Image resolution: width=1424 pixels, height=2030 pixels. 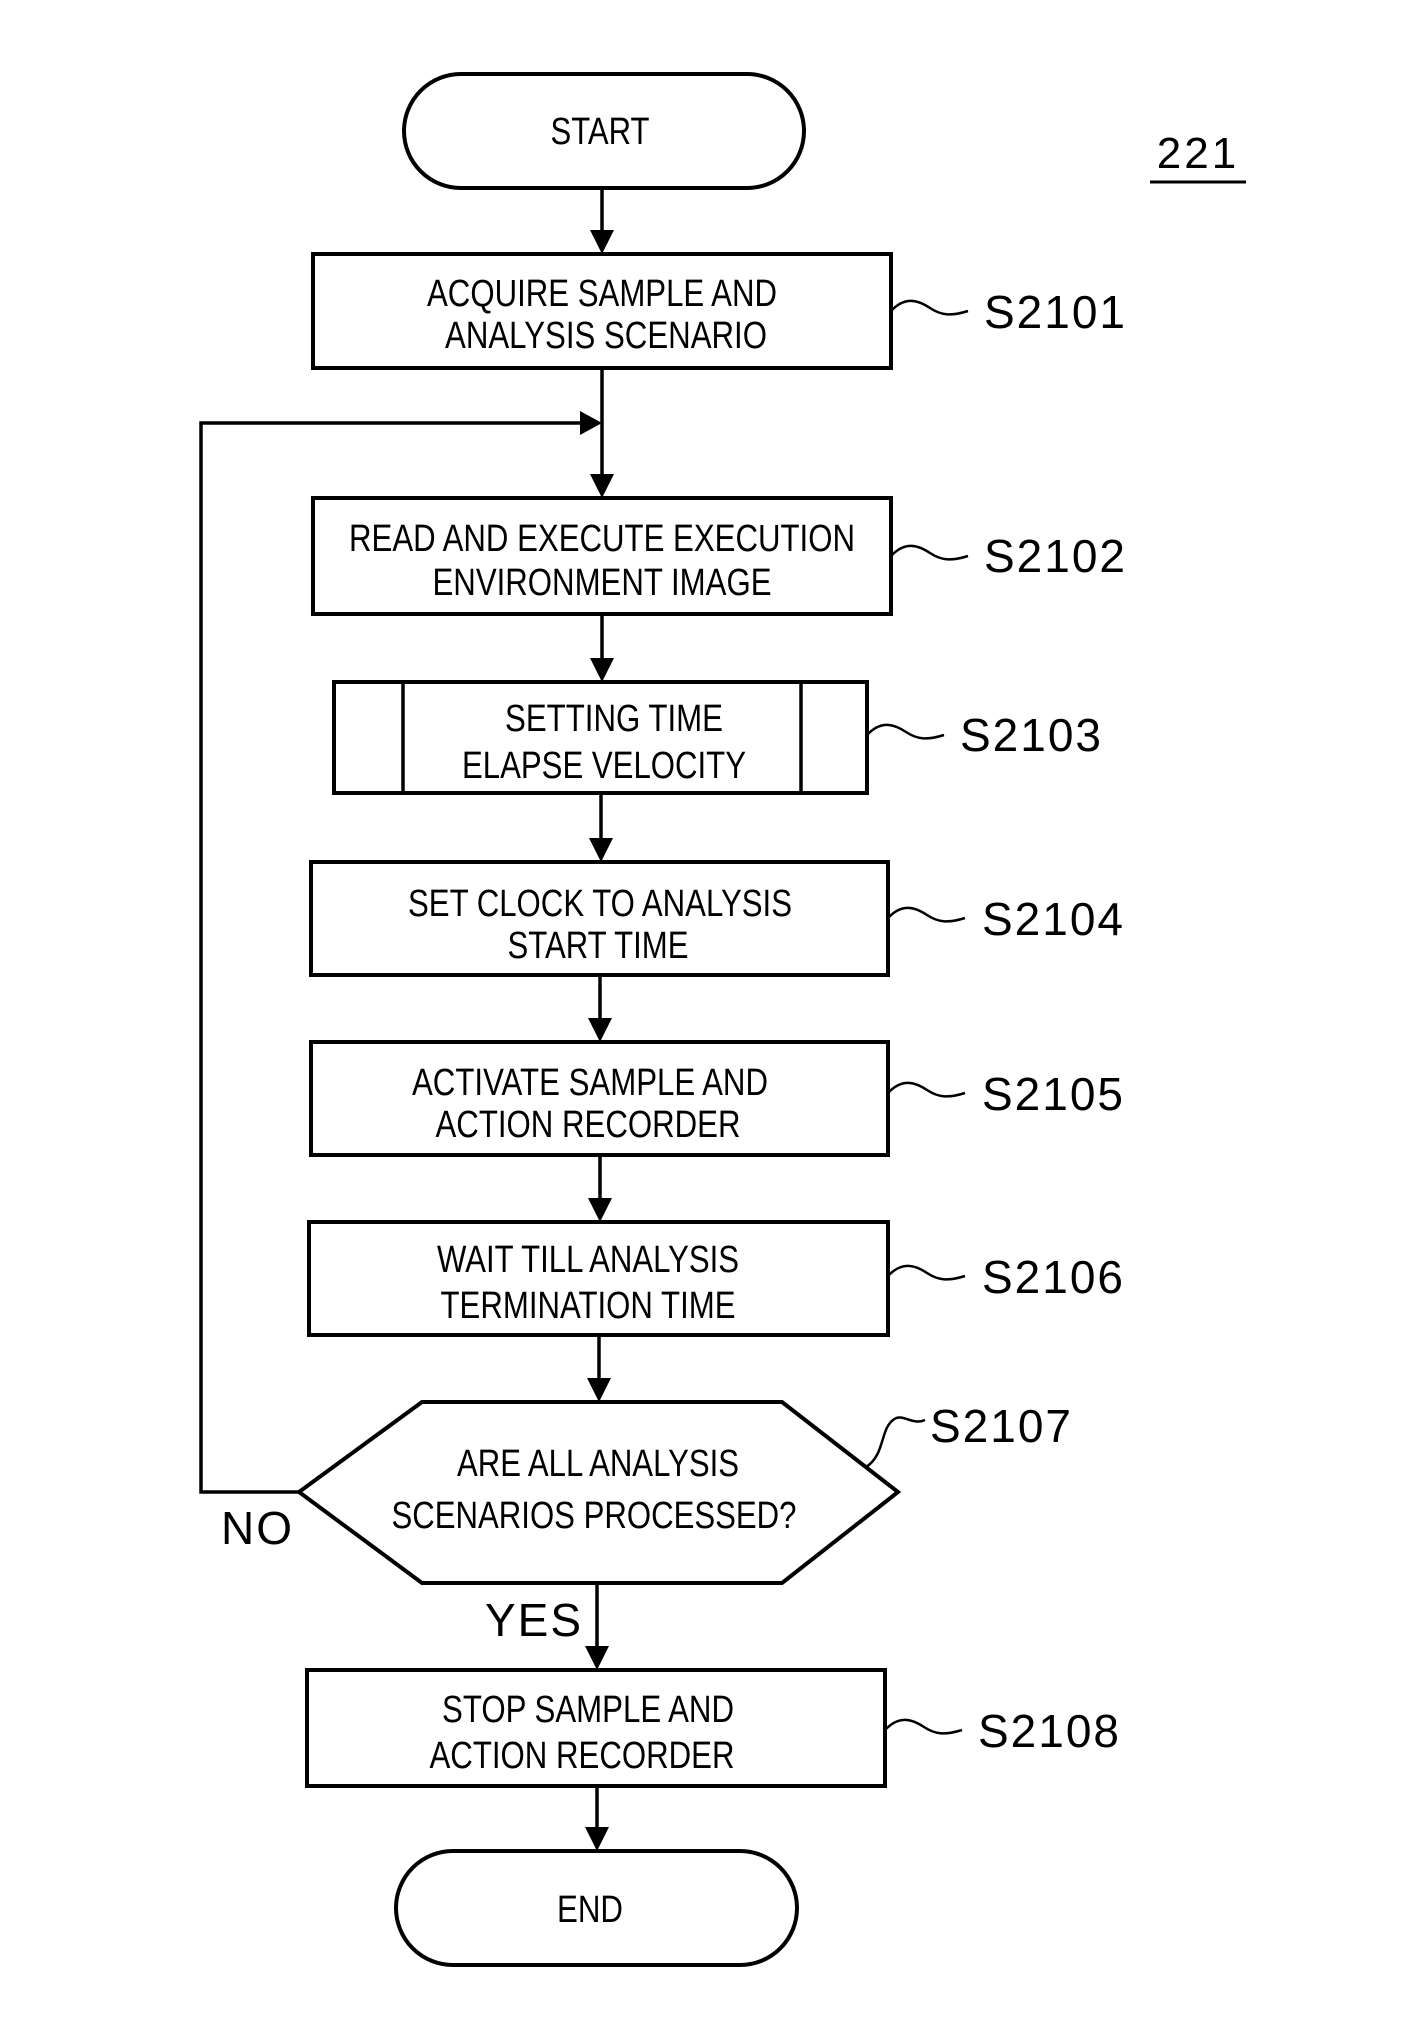 I want to click on branch-yes-label: YES, so click(x=534, y=1620).